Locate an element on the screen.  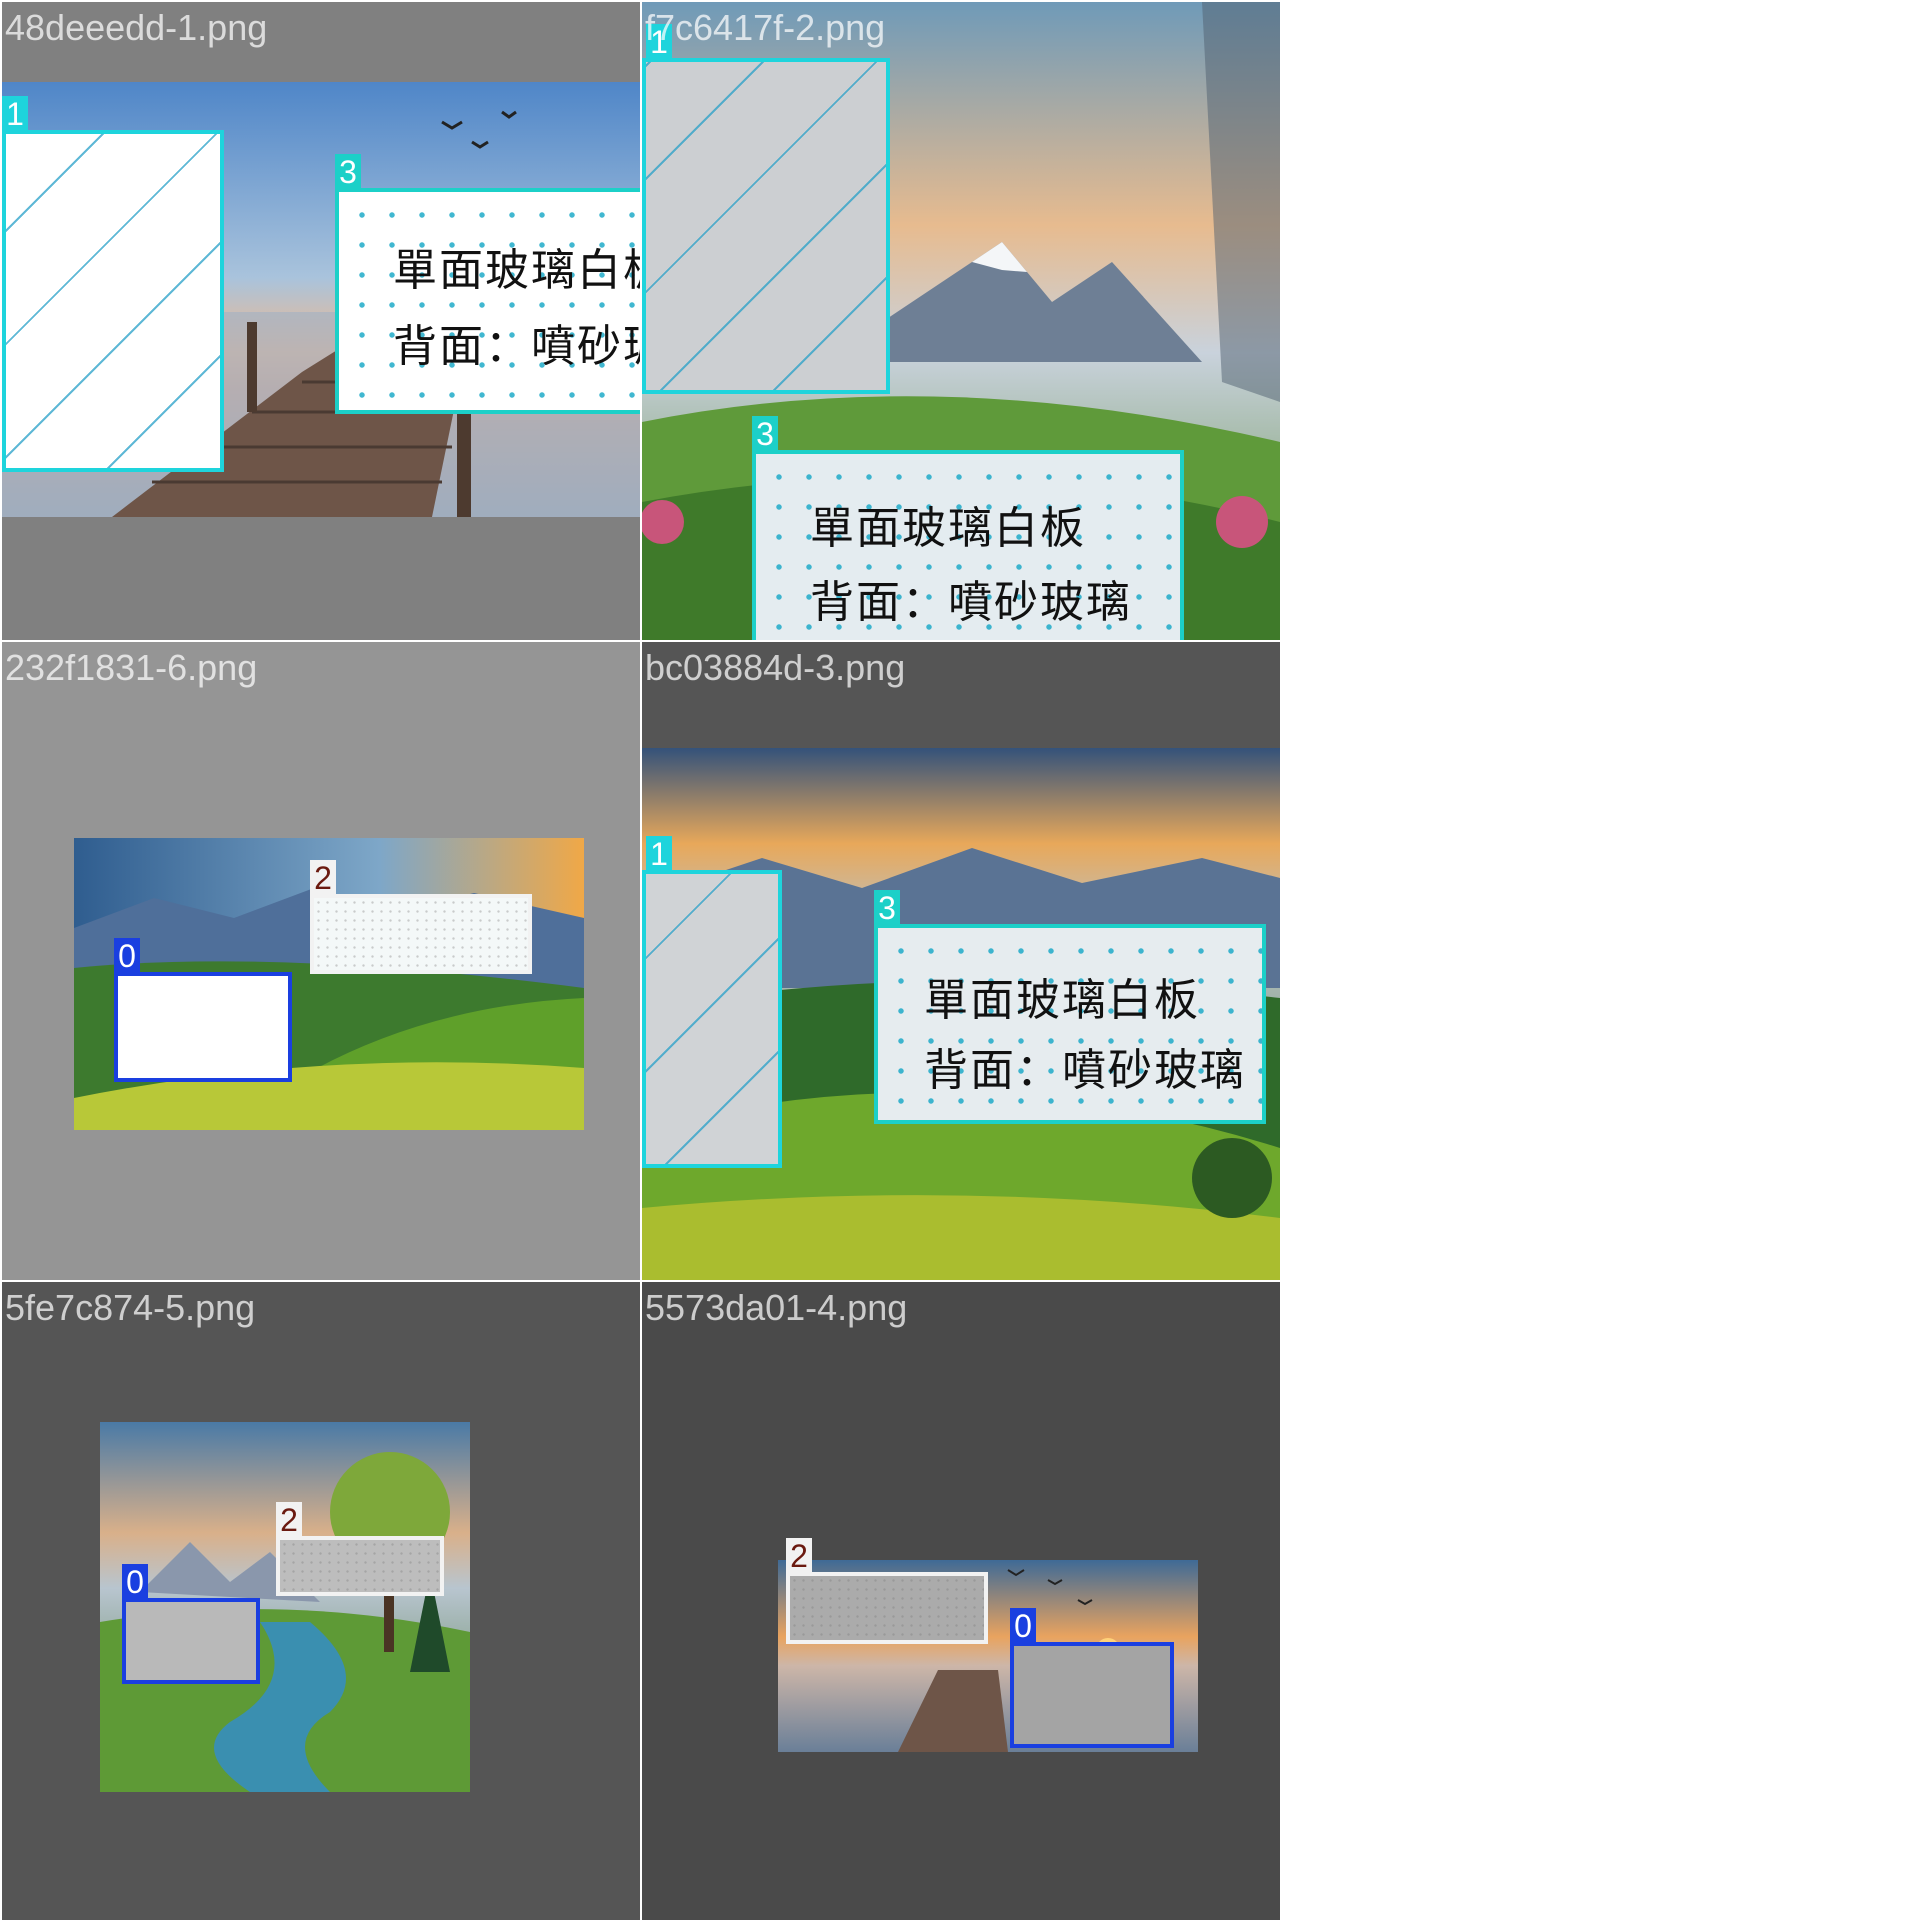
tile-filename: 5573da01-4.png is located at coordinates (776, 1307).